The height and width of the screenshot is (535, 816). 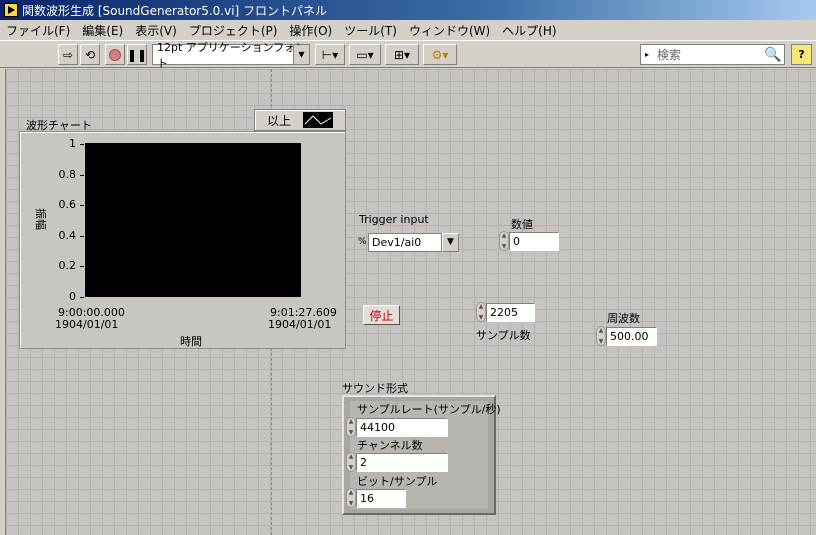 What do you see at coordinates (669, 55) in the screenshot?
I see `search-placeholder: 検索` at bounding box center [669, 55].